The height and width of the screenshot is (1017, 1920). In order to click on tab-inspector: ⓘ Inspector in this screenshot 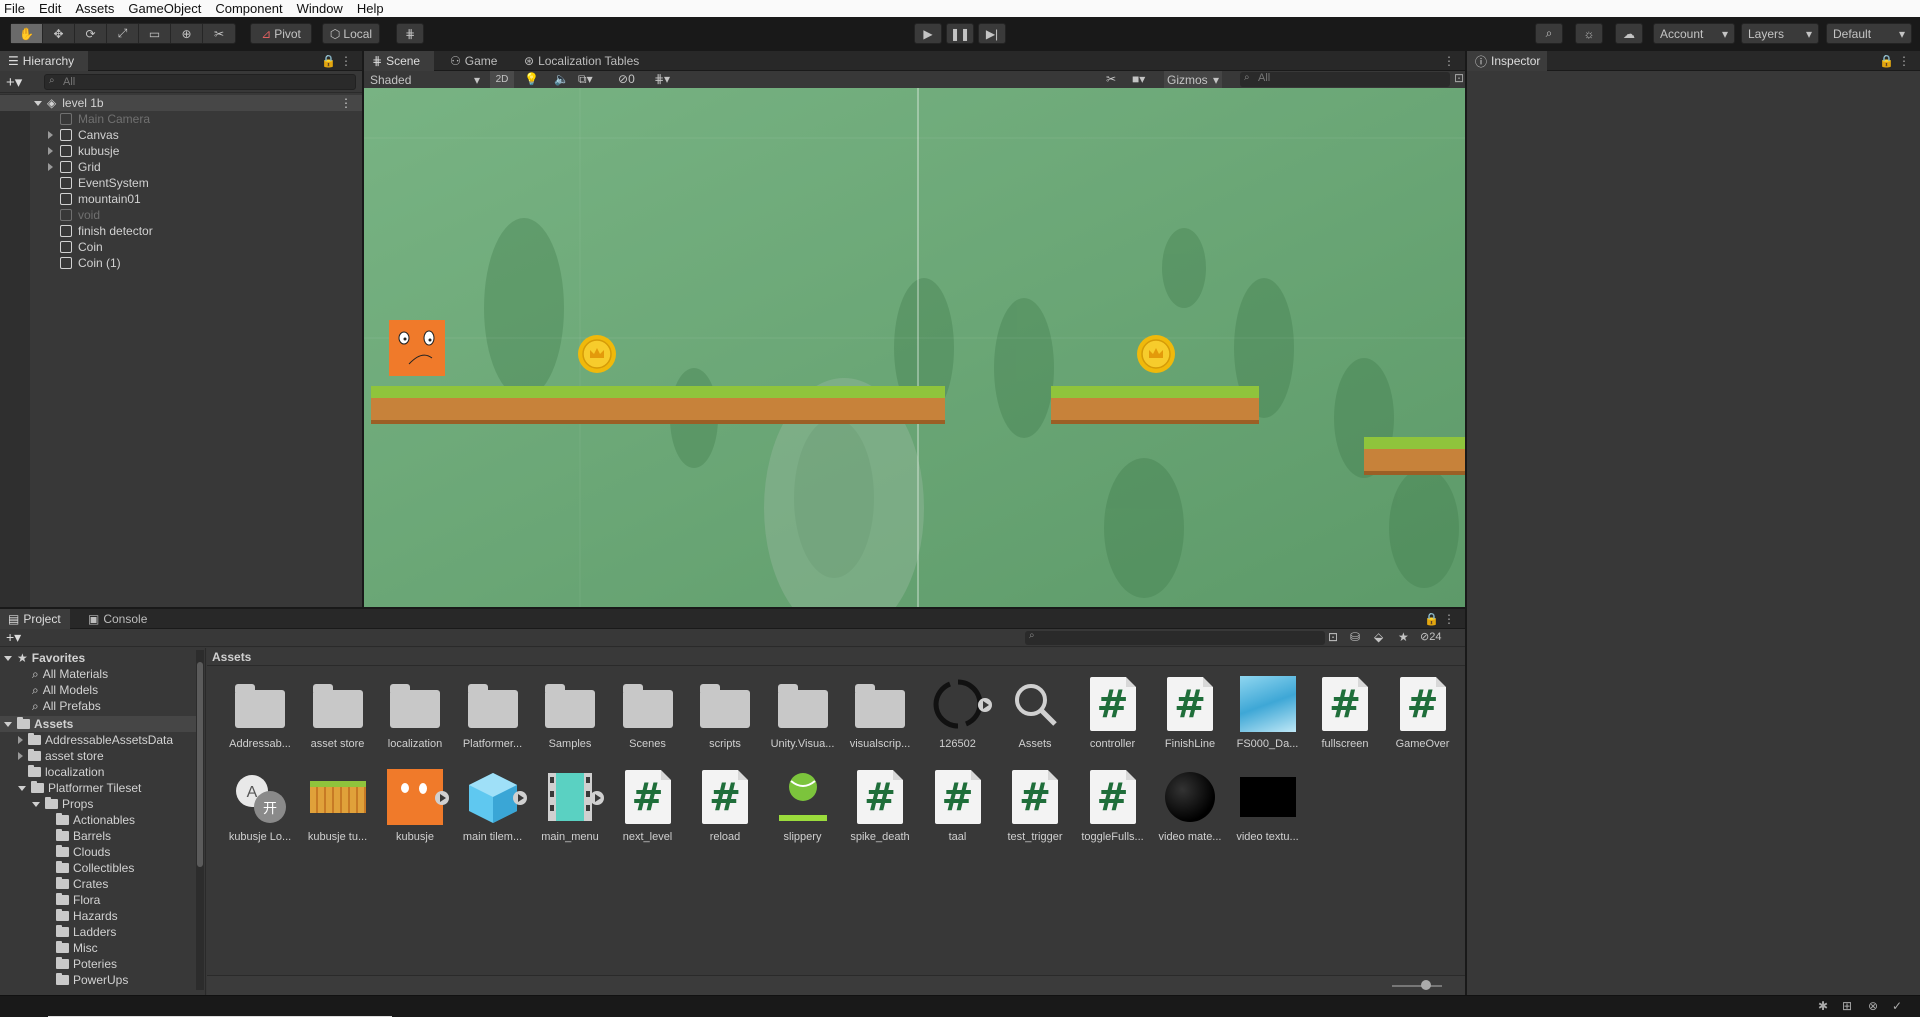, I will do `click(1507, 61)`.